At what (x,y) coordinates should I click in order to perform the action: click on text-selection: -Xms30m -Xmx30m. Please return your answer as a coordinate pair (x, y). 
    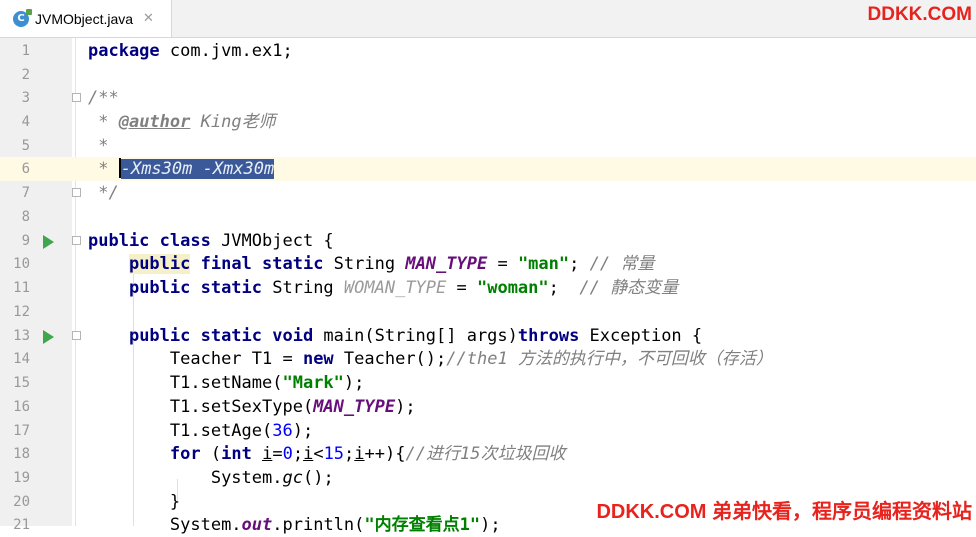
    Looking at the image, I should click on (197, 169).